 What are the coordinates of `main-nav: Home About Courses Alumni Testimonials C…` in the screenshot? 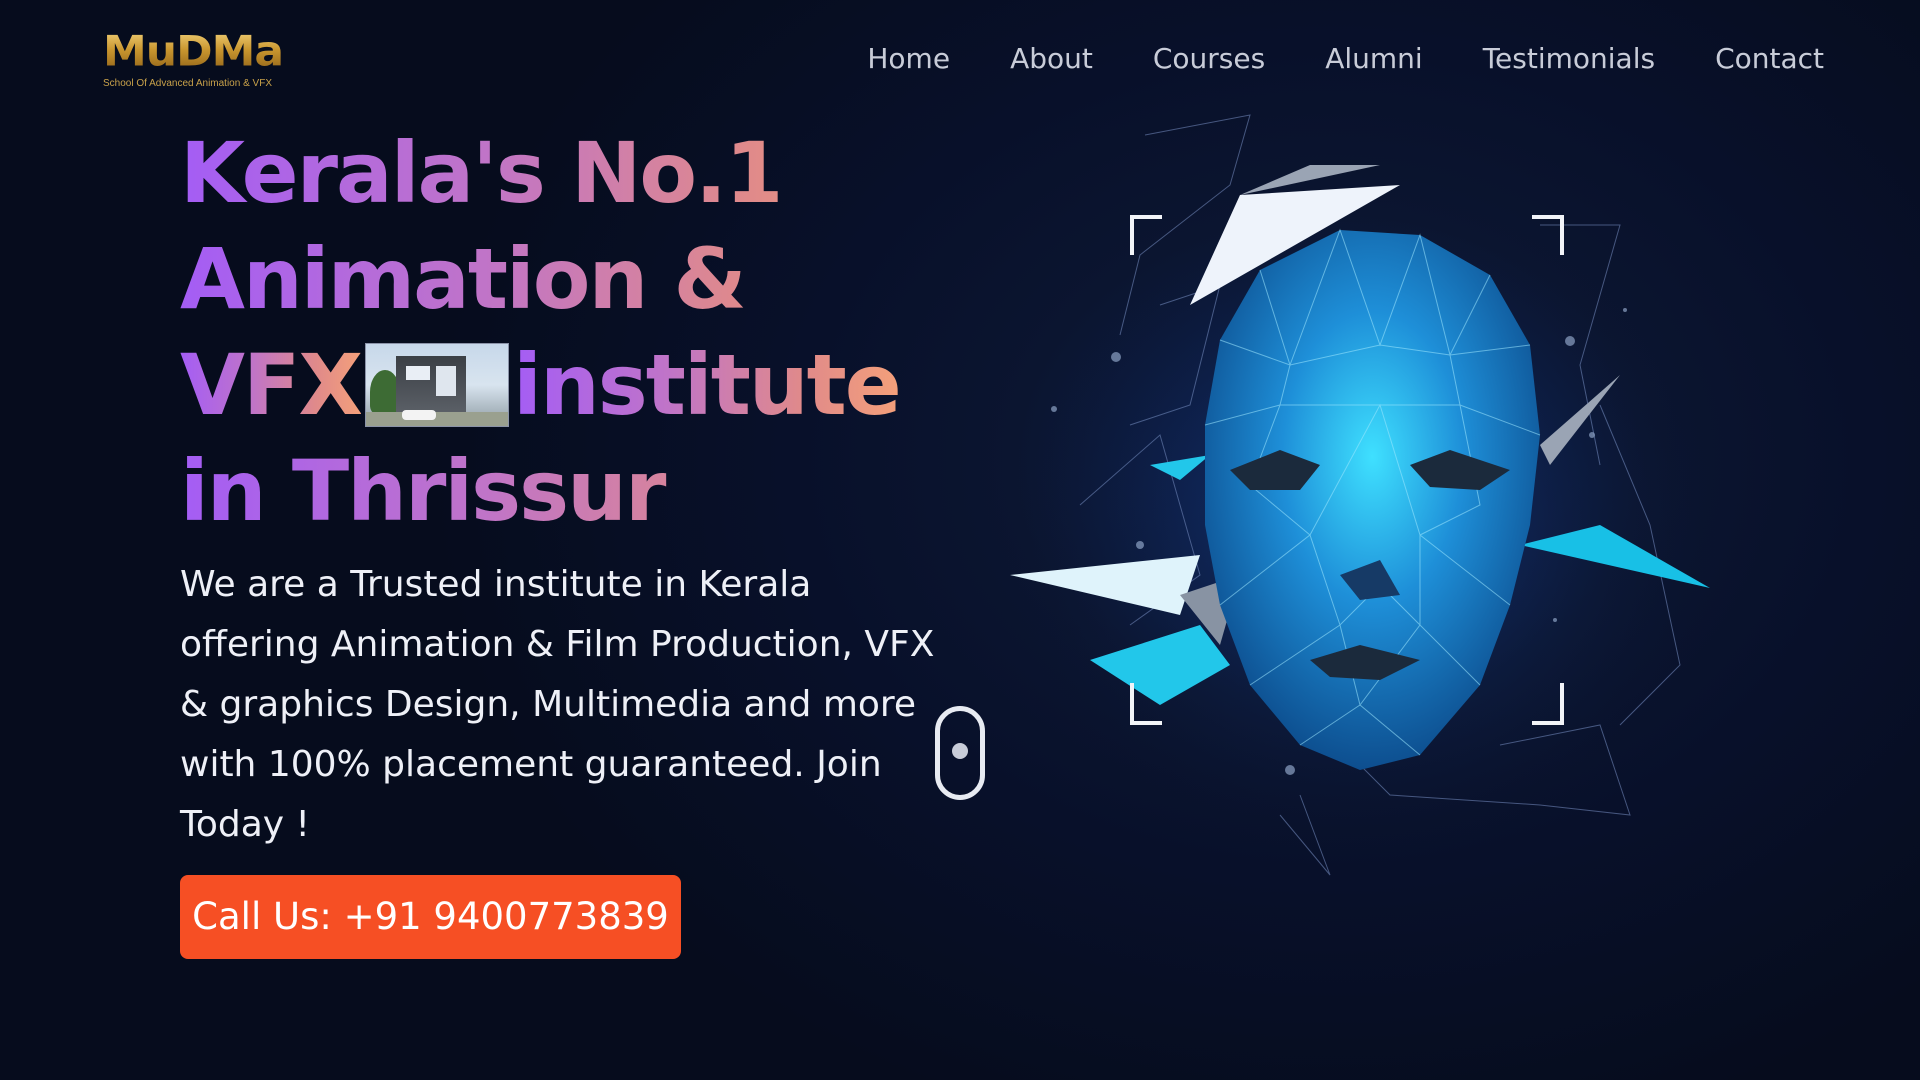 It's located at (1345, 58).